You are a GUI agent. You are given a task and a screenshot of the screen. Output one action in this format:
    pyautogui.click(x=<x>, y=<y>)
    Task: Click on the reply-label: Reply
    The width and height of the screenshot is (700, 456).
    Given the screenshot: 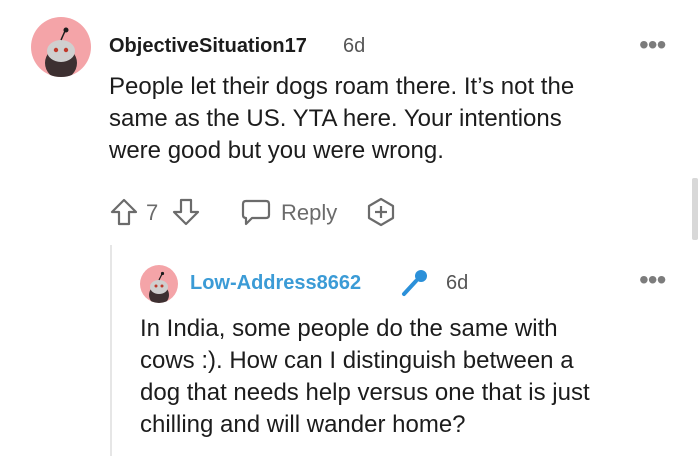 What is the action you would take?
    pyautogui.click(x=309, y=212)
    